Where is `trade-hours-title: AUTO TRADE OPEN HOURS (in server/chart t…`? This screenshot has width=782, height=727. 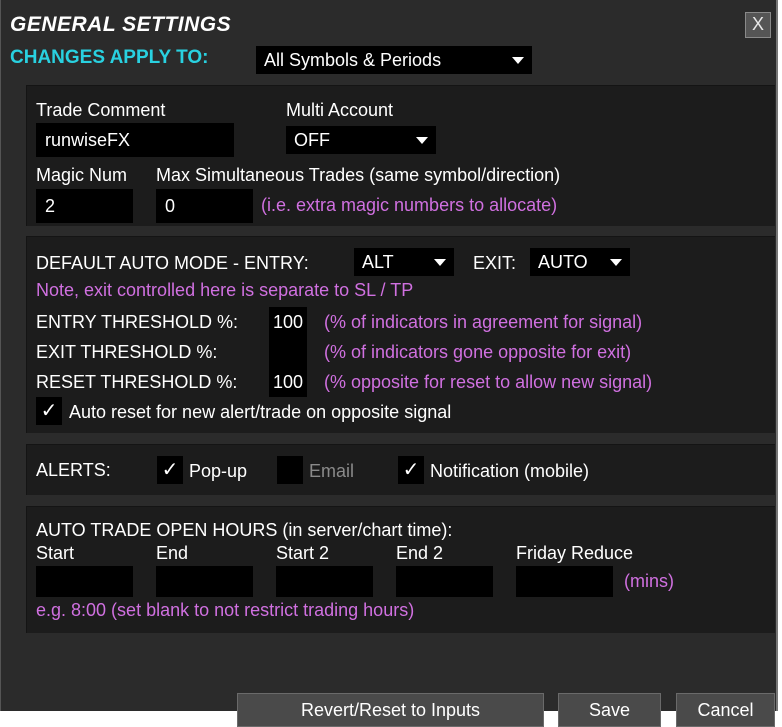 trade-hours-title: AUTO TRADE OPEN HOURS (in server/chart t… is located at coordinates (244, 530).